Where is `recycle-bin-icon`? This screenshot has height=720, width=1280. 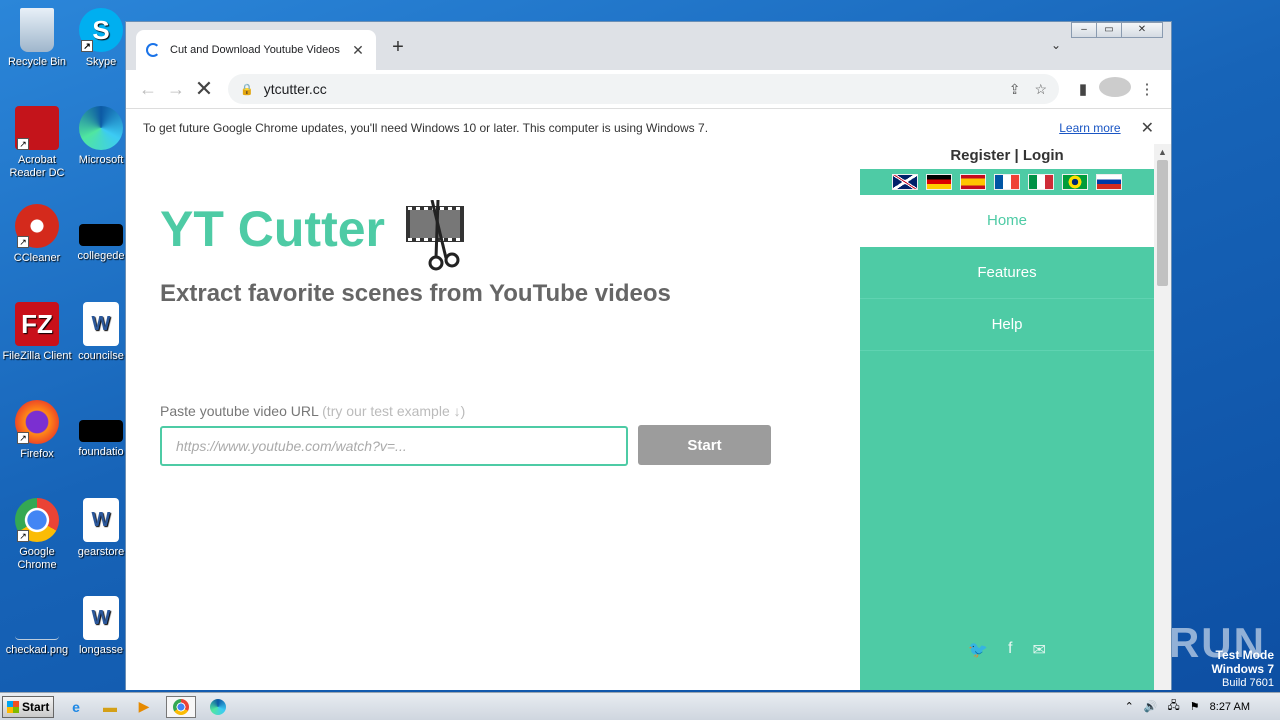 recycle-bin-icon is located at coordinates (37, 30).